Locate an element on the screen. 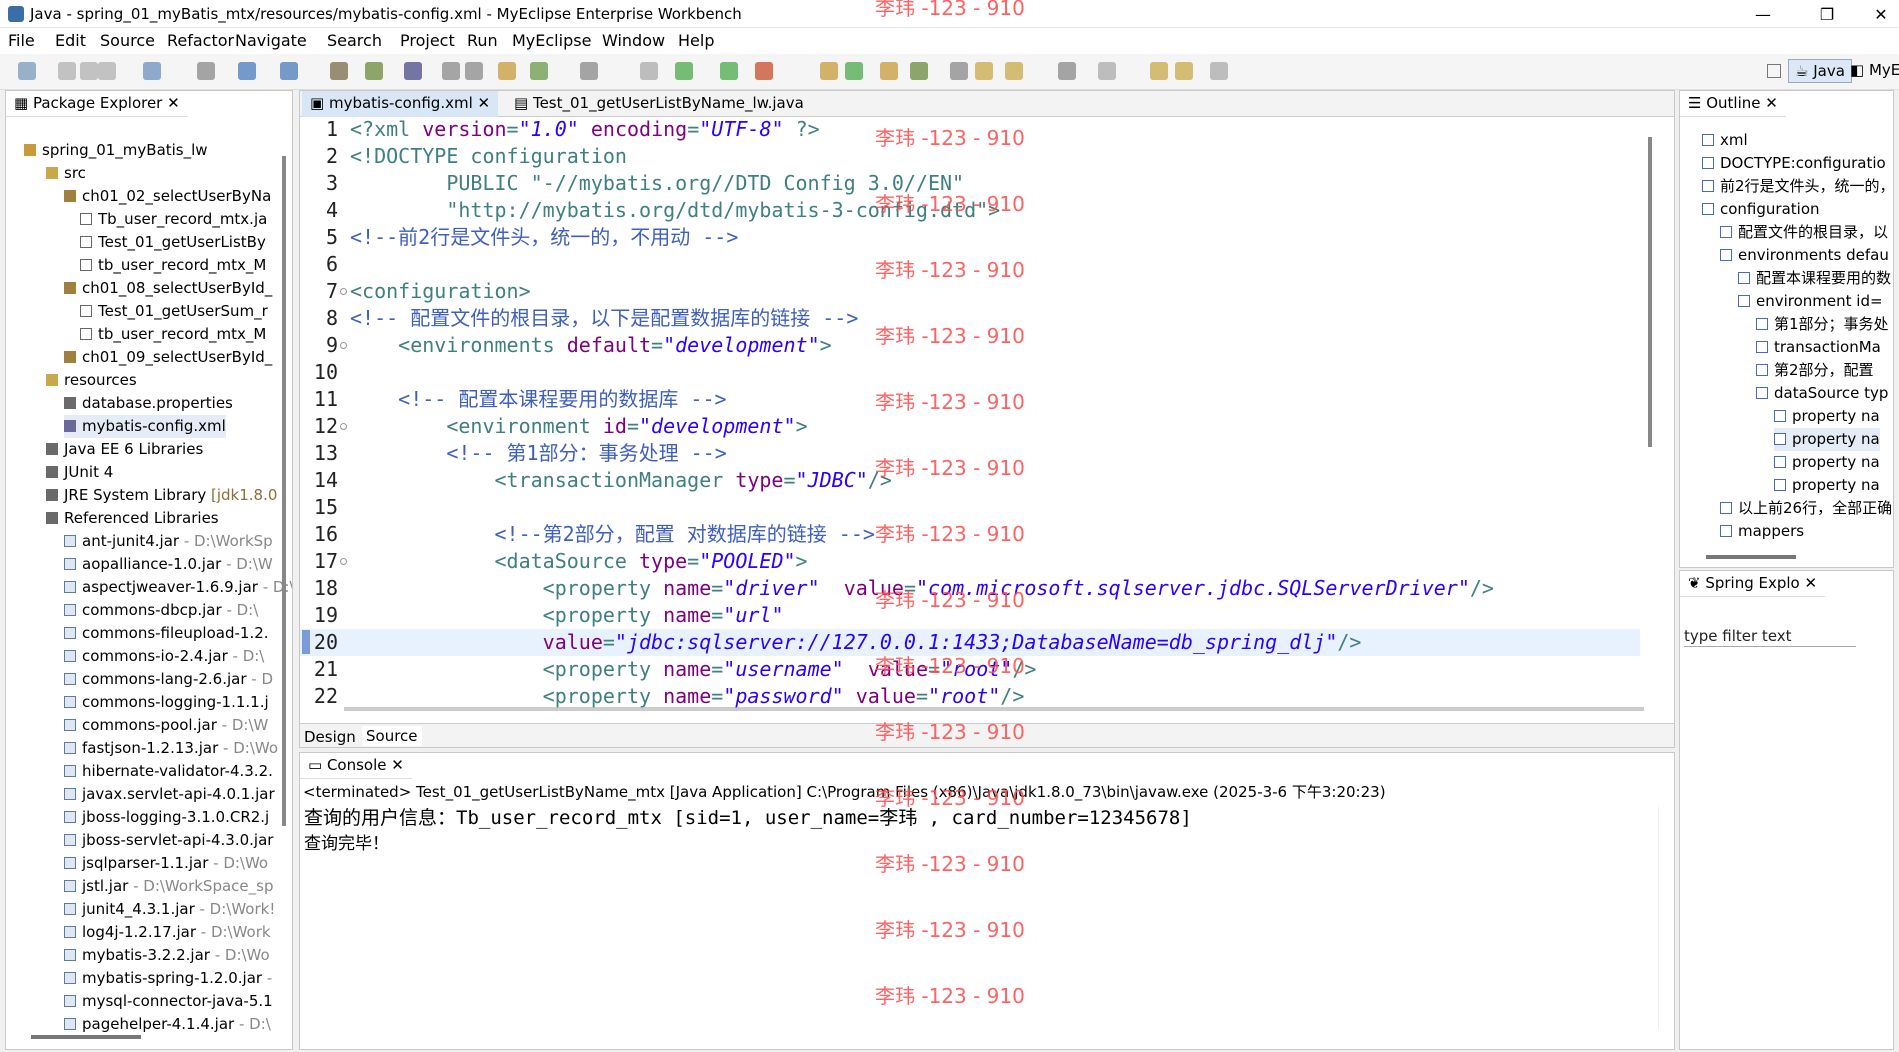 This screenshot has width=1899, height=1052. outline-item: 第2部分，配置 is located at coordinates (1815, 370).